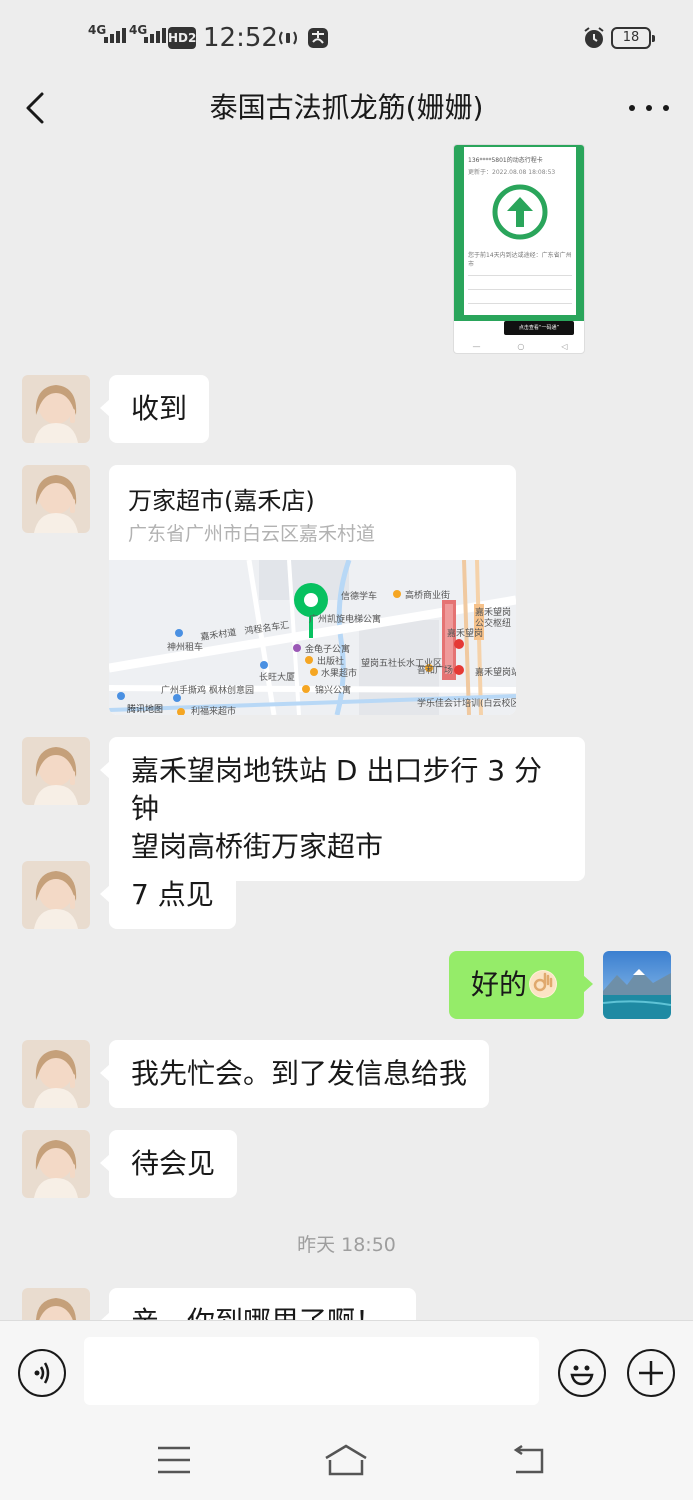  I want to click on back-button, so click(36, 108).